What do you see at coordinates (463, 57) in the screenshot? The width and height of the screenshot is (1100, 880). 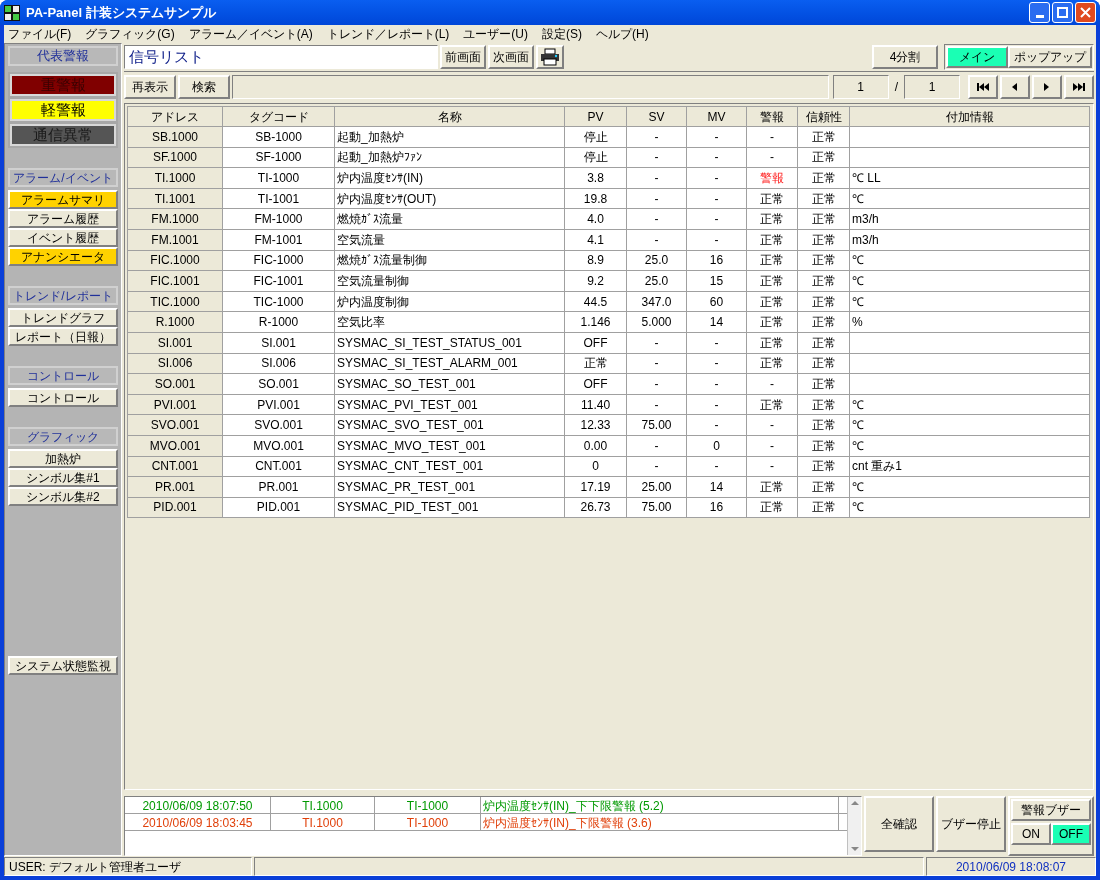 I see `screen-nav-button: 前画面` at bounding box center [463, 57].